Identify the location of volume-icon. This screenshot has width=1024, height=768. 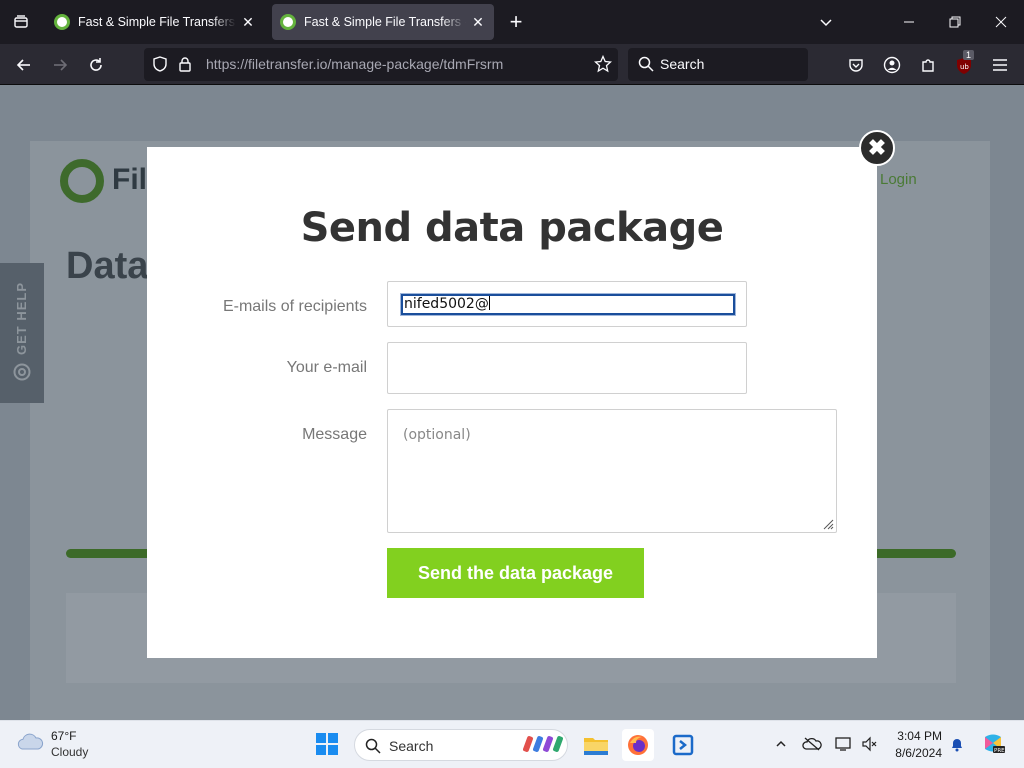
(869, 744).